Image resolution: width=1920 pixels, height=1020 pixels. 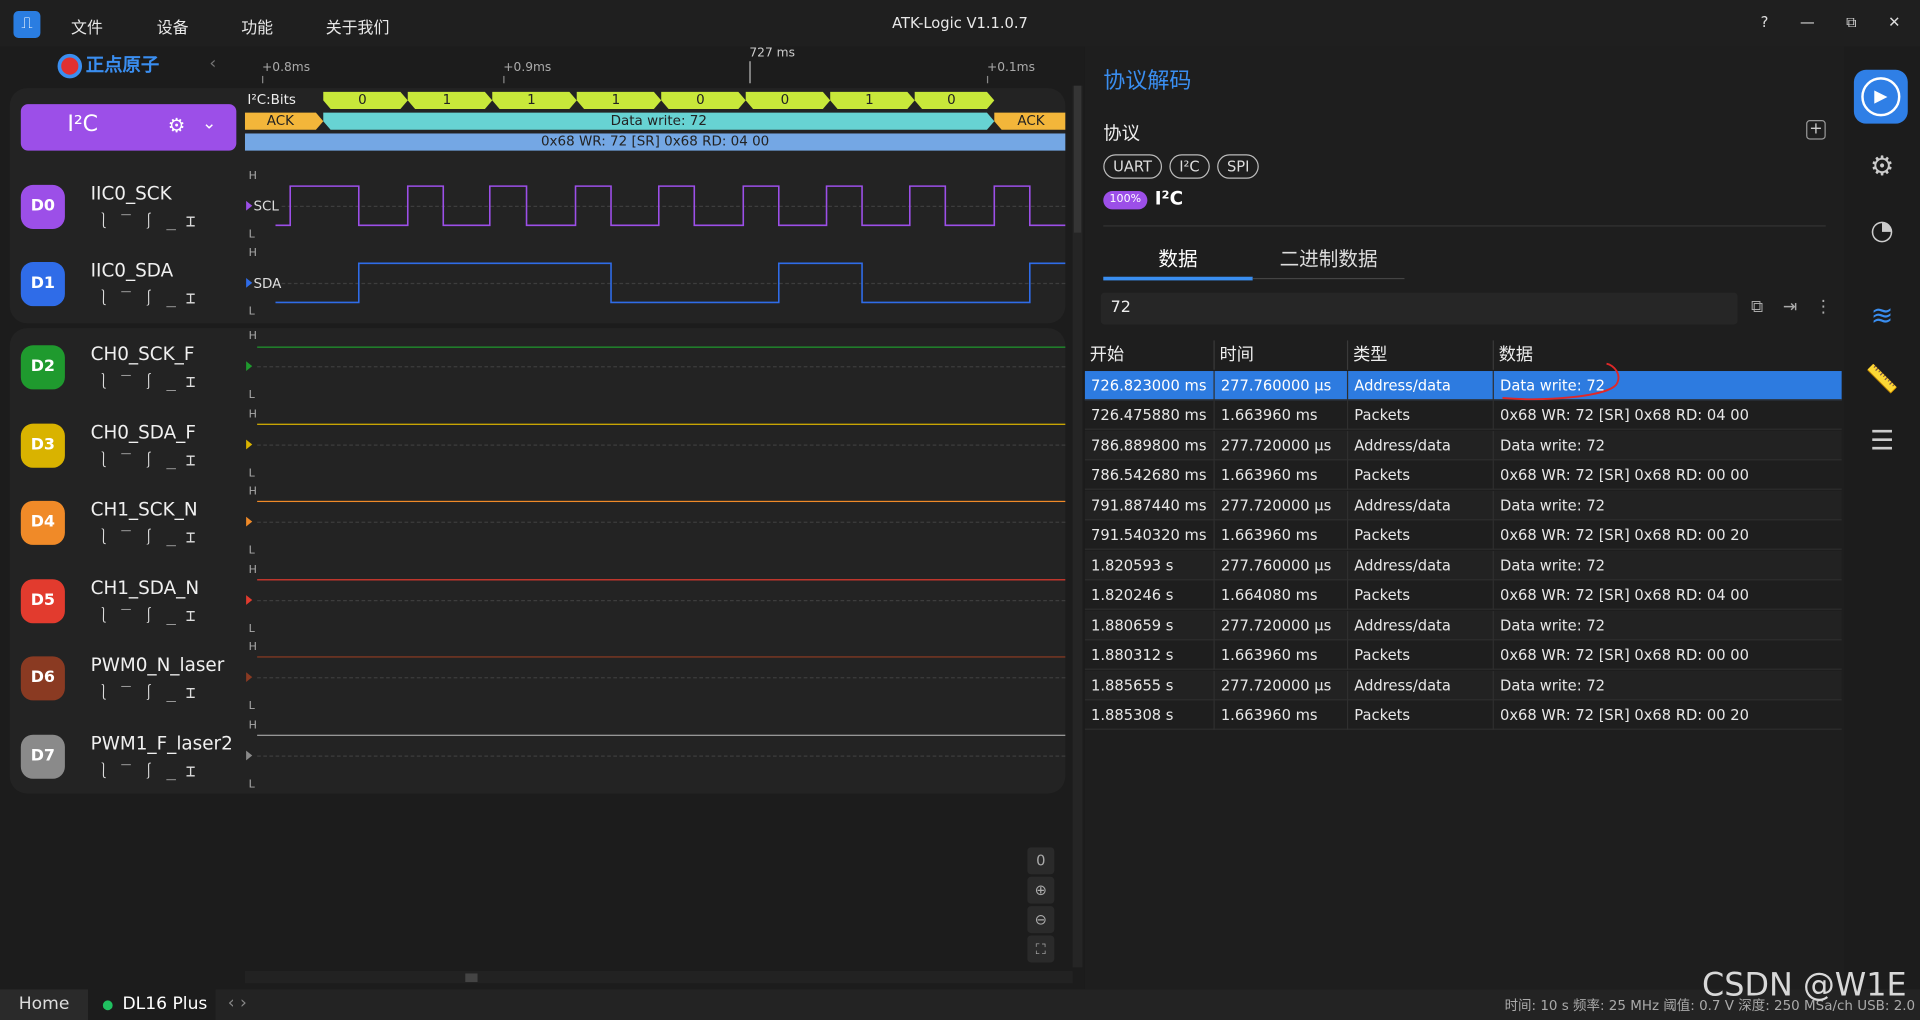 What do you see at coordinates (128, 127) in the screenshot?
I see `i2c-decoder-button: I²C ⚙ ⌄` at bounding box center [128, 127].